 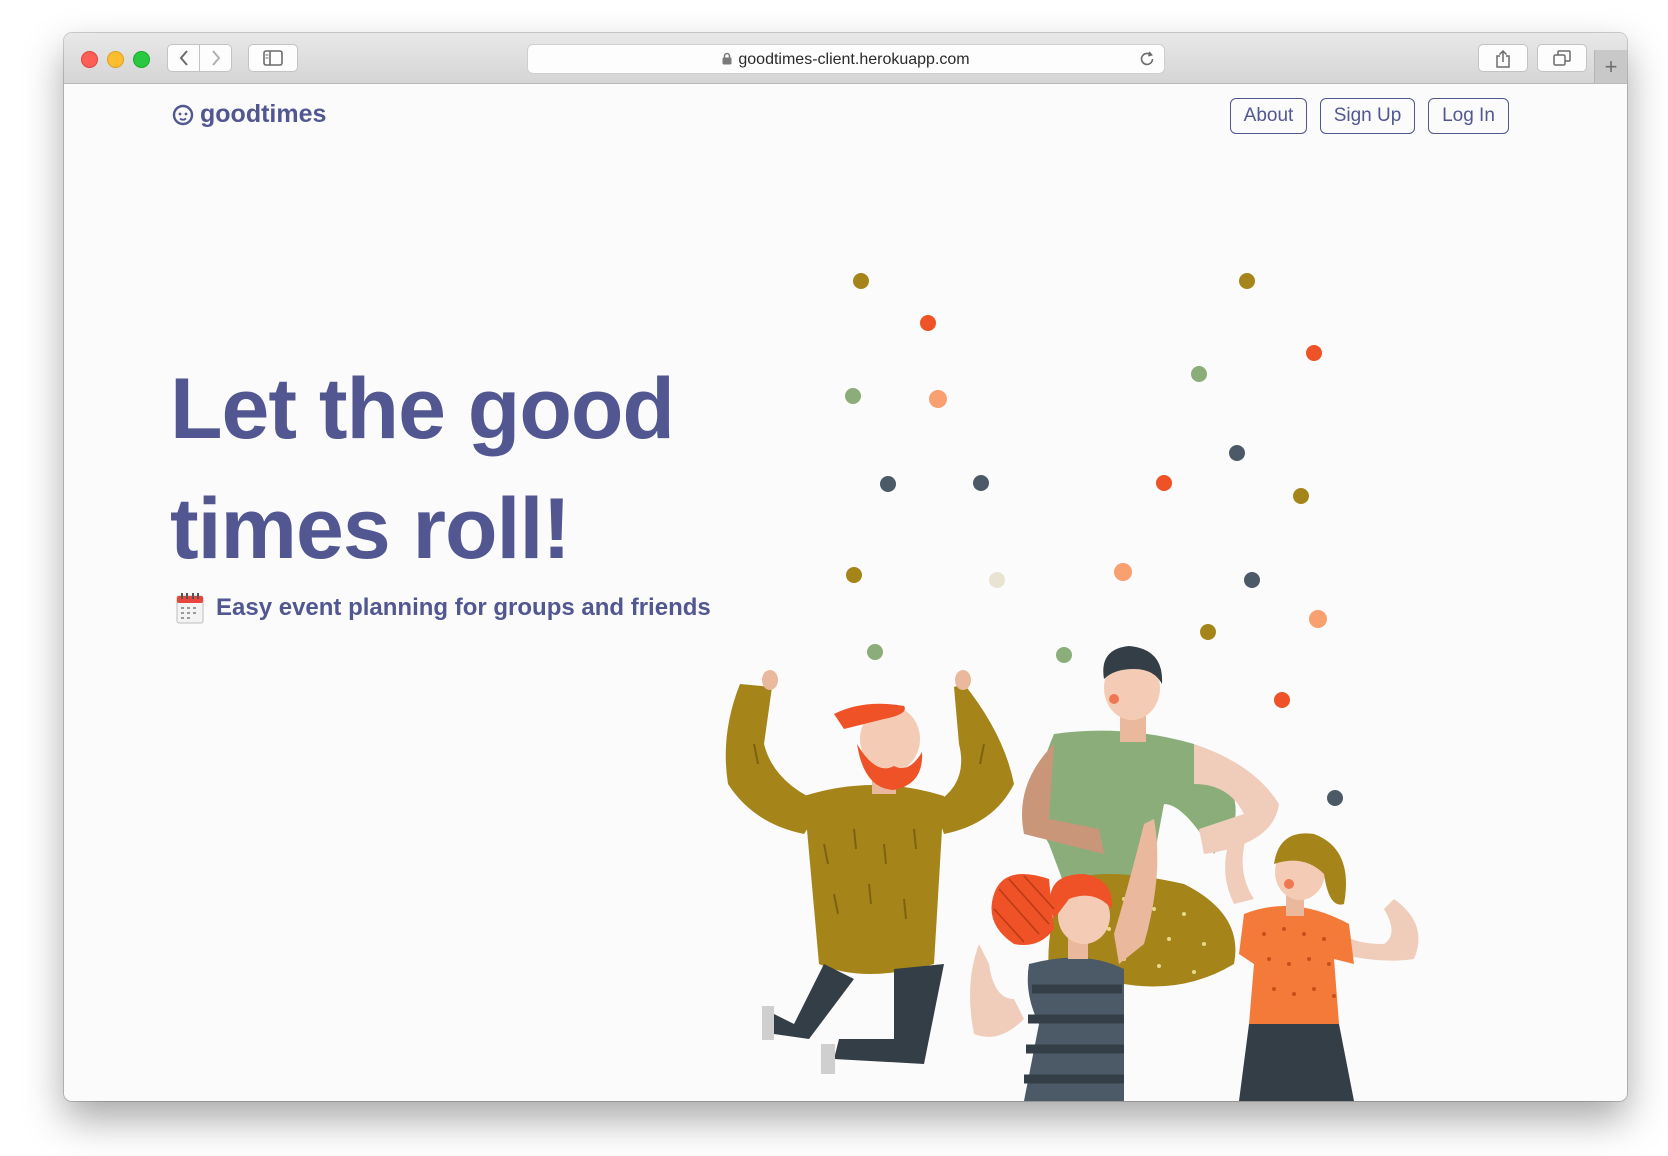 I want to click on browser-toolbar: goodtimes-client.herokuapp.com +, so click(x=845, y=58).